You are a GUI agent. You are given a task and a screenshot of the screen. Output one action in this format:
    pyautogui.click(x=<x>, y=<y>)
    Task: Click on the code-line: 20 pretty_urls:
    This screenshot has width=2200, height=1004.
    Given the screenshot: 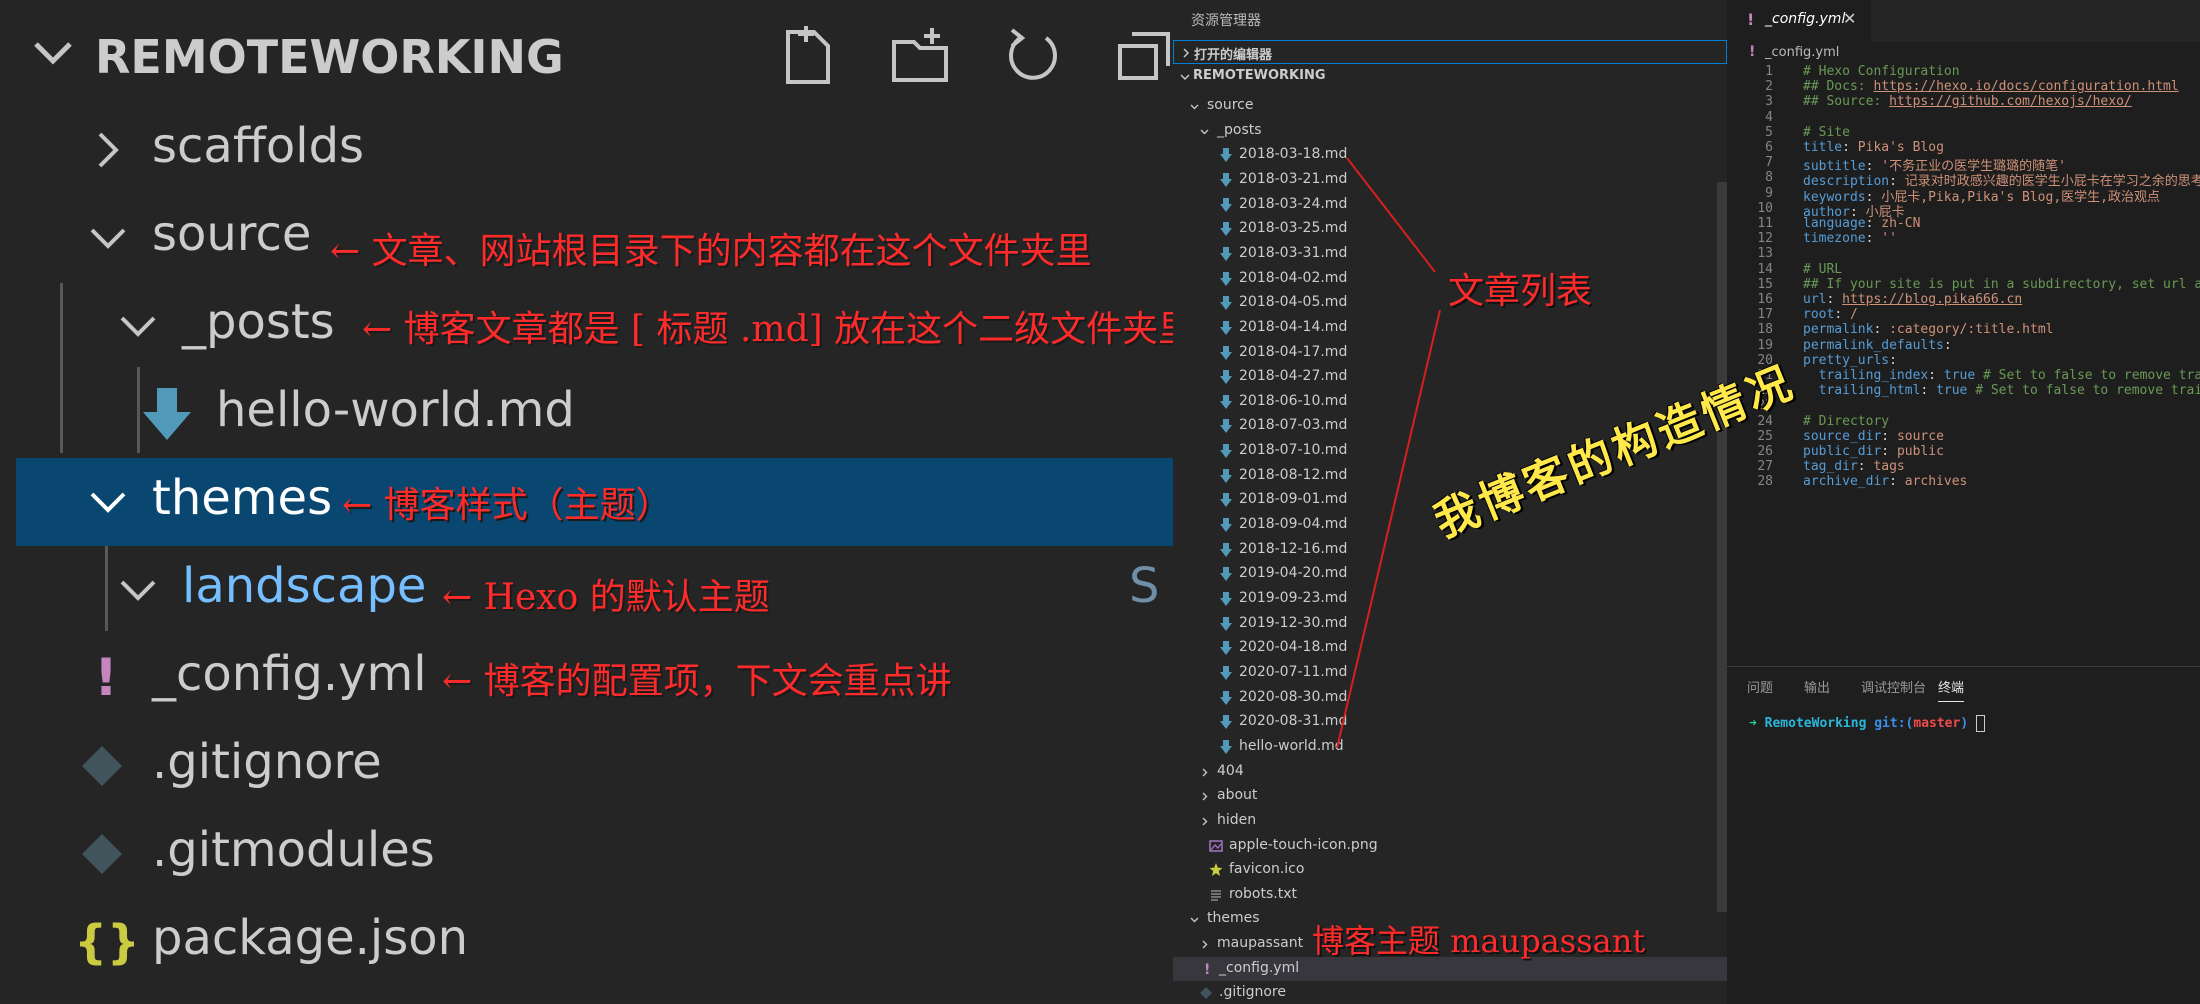 What is the action you would take?
    pyautogui.click(x=1963, y=360)
    